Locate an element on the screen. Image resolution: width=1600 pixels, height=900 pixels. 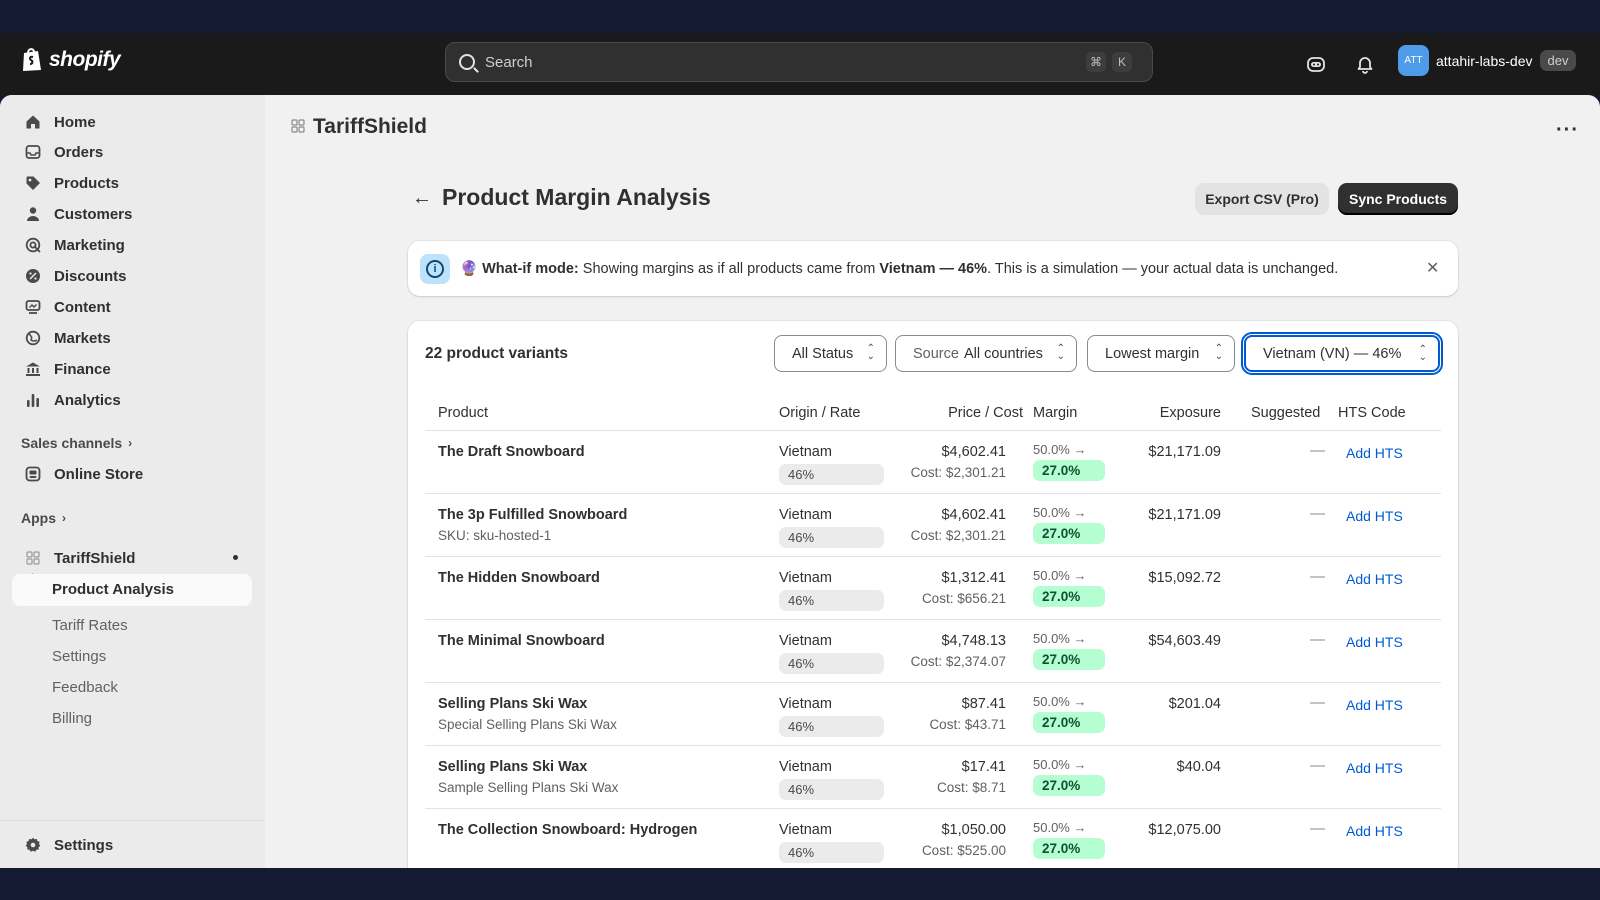
app-title: TariffShield is located at coordinates (370, 126).